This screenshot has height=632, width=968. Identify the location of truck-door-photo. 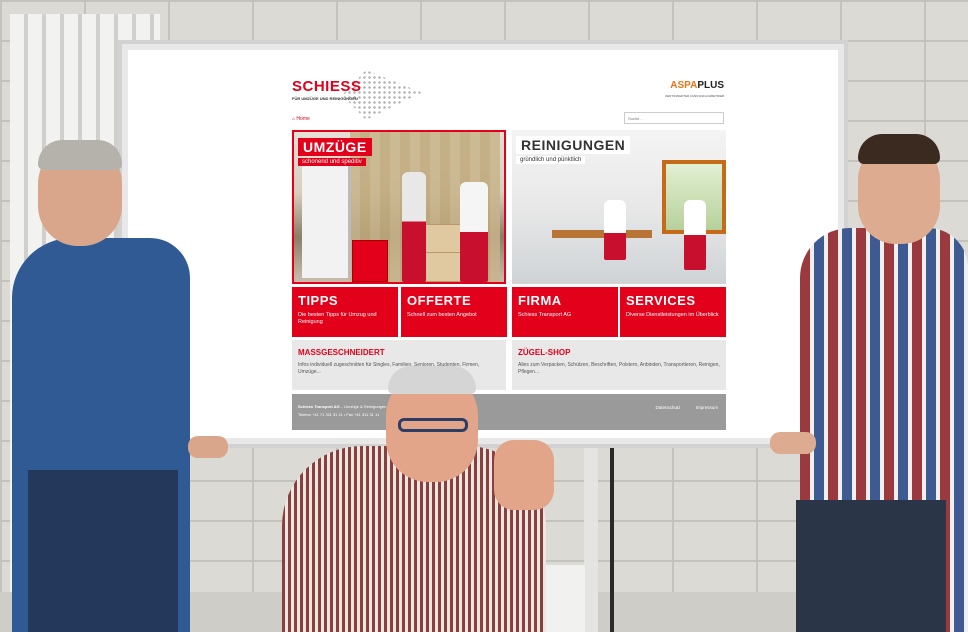
(326, 220).